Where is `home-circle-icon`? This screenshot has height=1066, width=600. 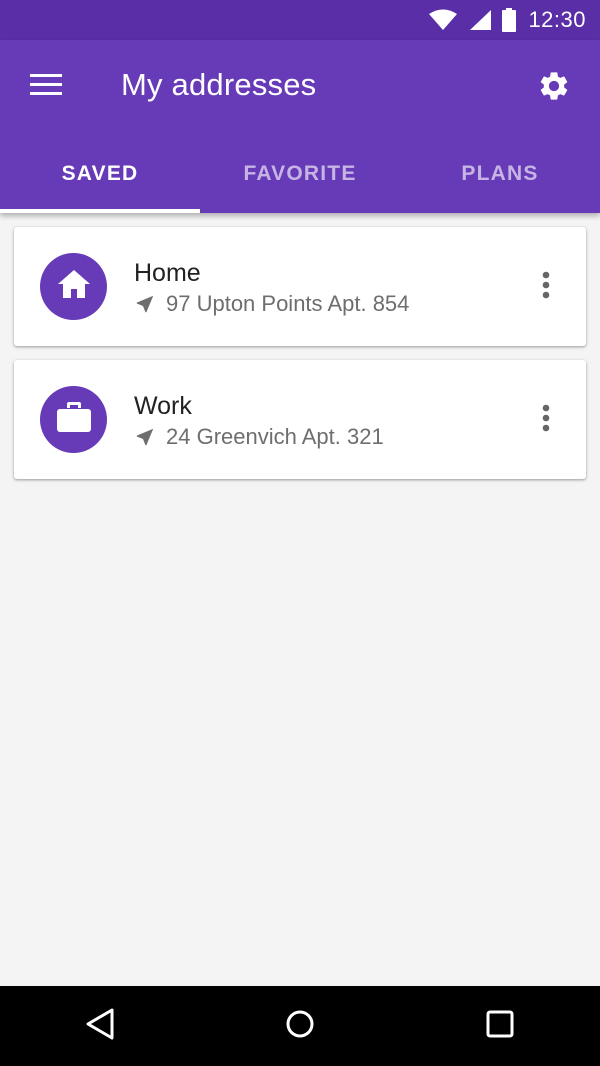 home-circle-icon is located at coordinates (300, 1026).